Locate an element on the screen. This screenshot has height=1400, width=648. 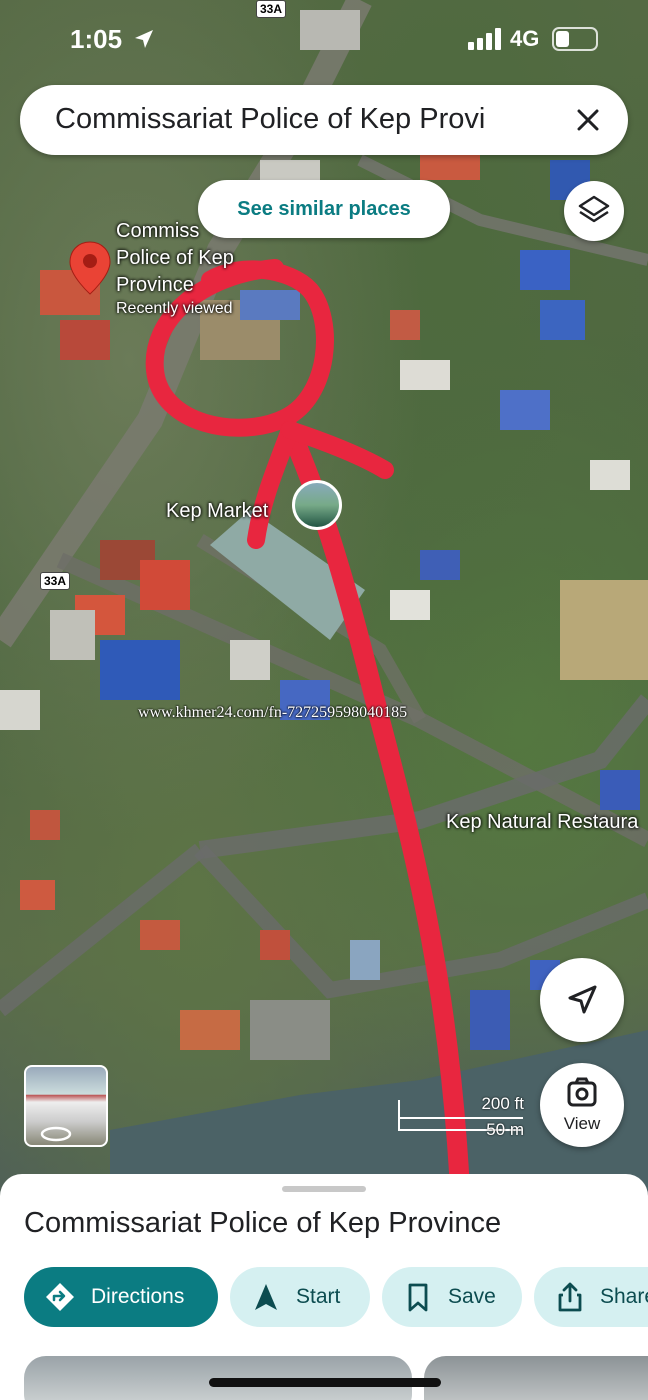
search-query: Commissariat Police of Kep Provi is located at coordinates (290, 119).